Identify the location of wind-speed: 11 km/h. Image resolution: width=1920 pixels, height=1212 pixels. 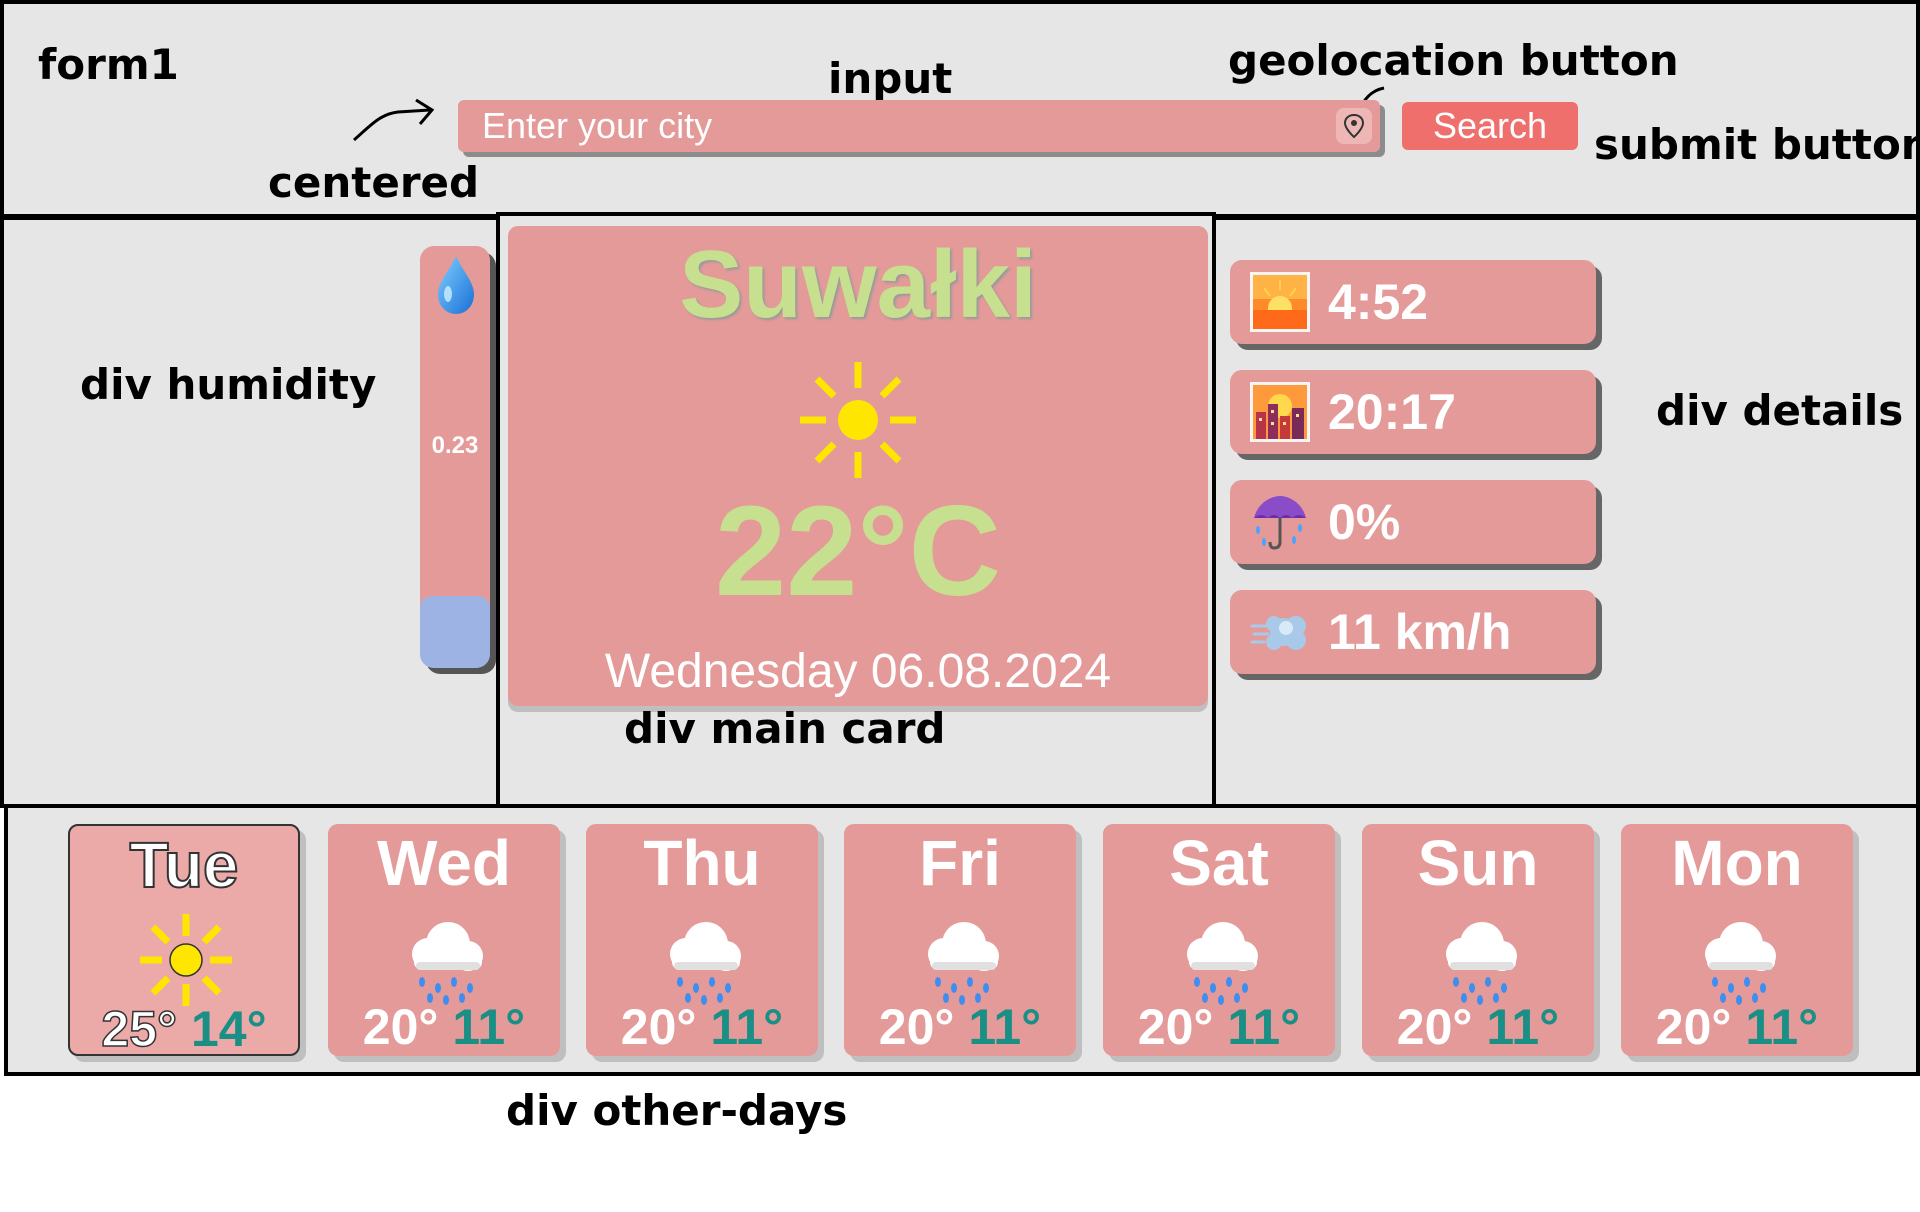
(1420, 632).